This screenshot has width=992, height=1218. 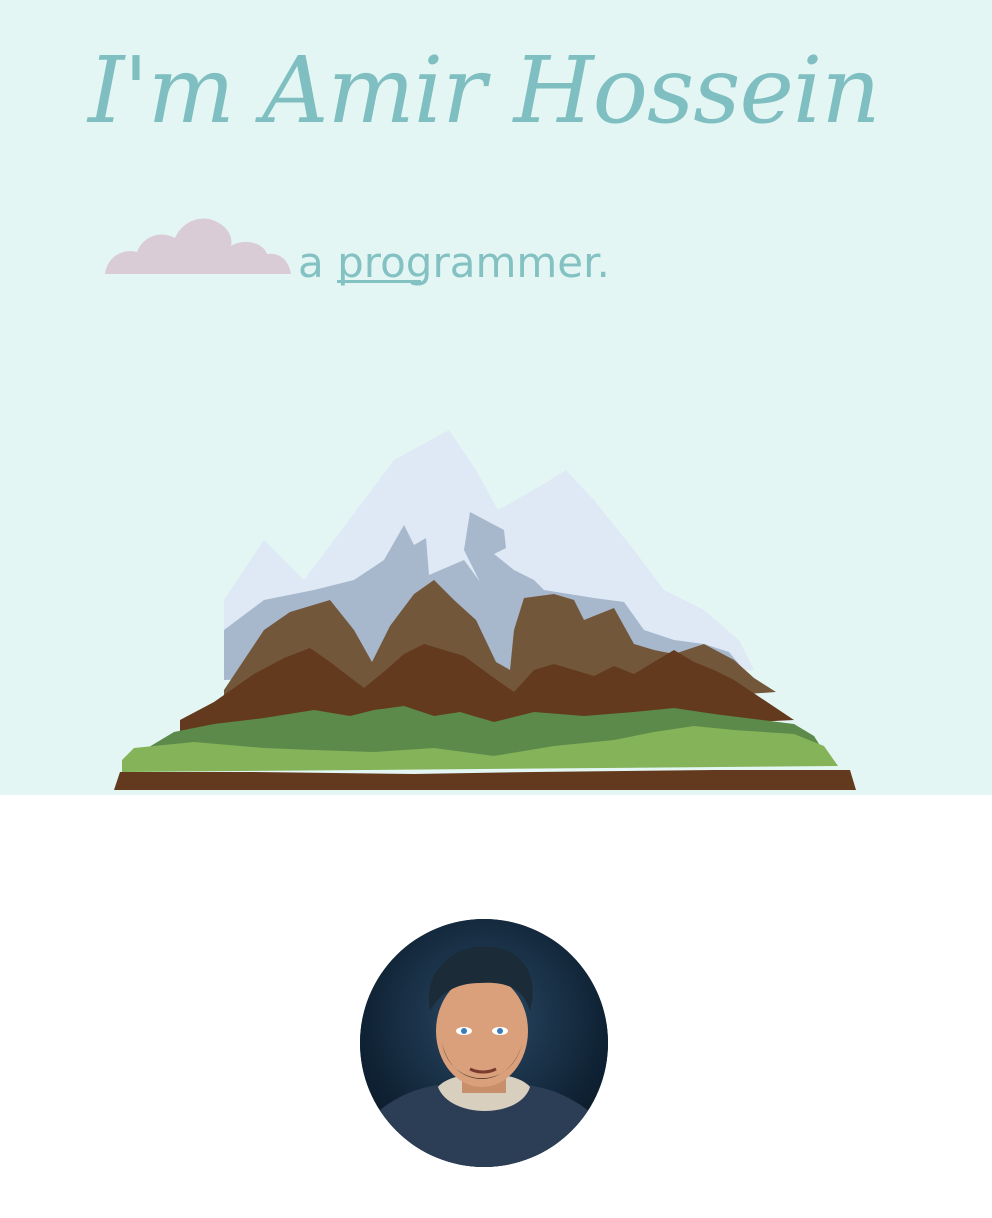 I want to click on profile-avatar, so click(x=484, y=1043).